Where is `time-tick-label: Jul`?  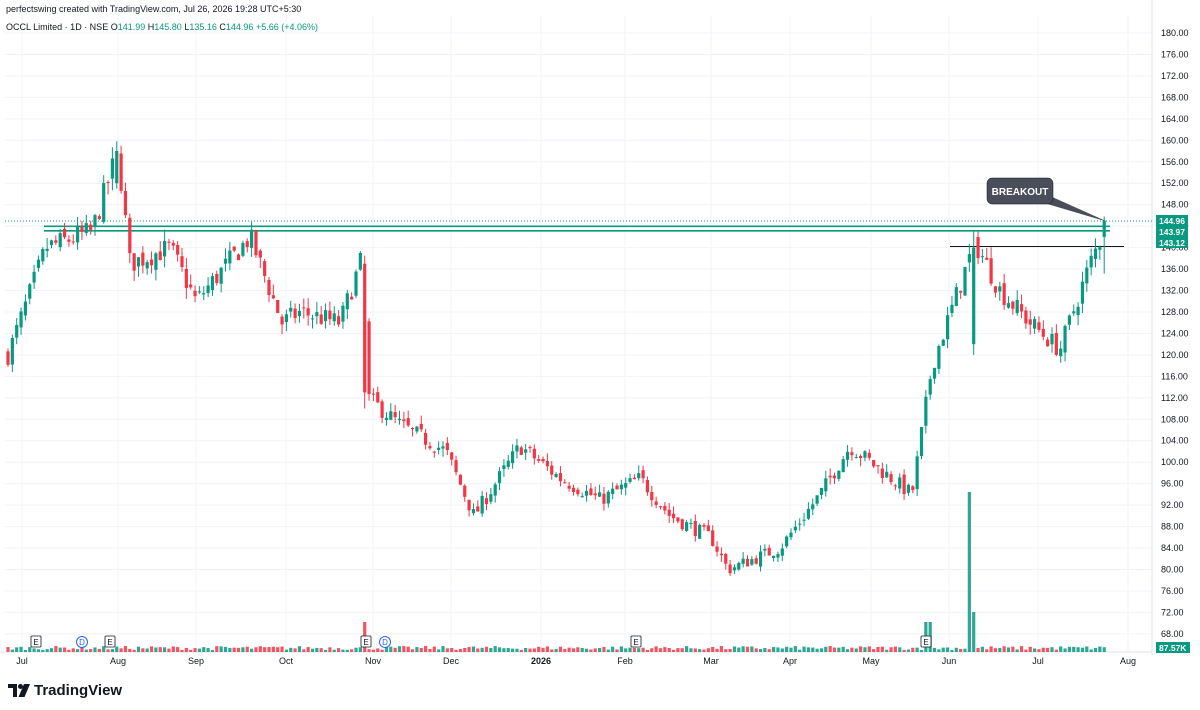 time-tick-label: Jul is located at coordinates (22, 661).